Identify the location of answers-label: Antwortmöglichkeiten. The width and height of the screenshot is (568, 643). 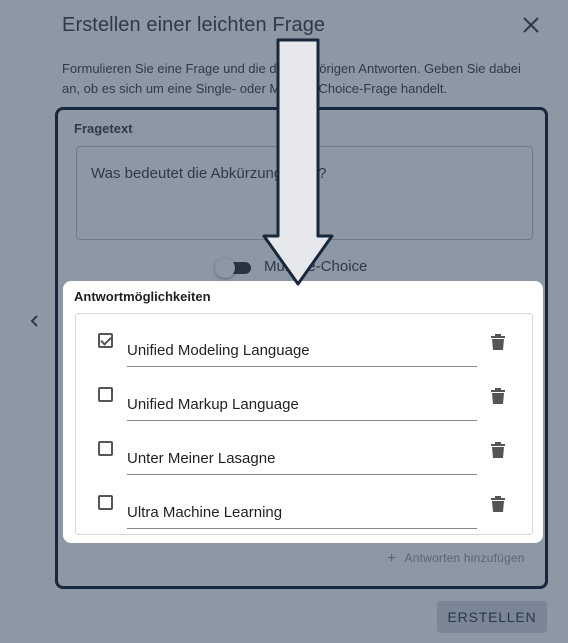
(142, 296).